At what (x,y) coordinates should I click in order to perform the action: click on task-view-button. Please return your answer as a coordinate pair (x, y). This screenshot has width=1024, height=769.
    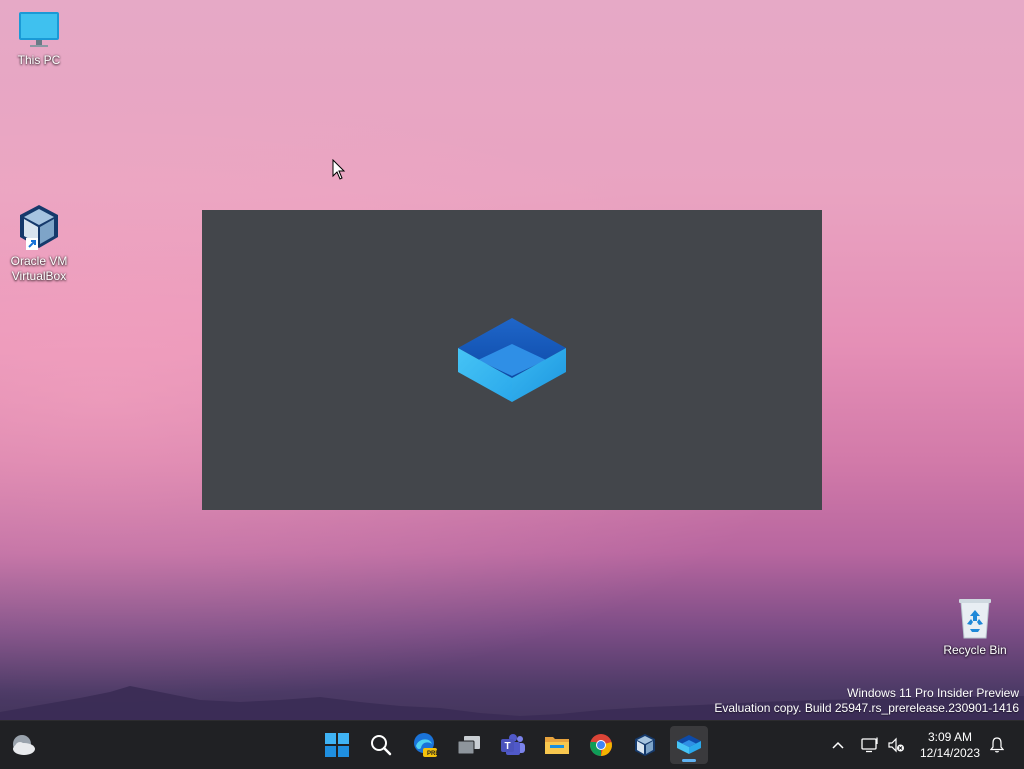
    Looking at the image, I should click on (469, 745).